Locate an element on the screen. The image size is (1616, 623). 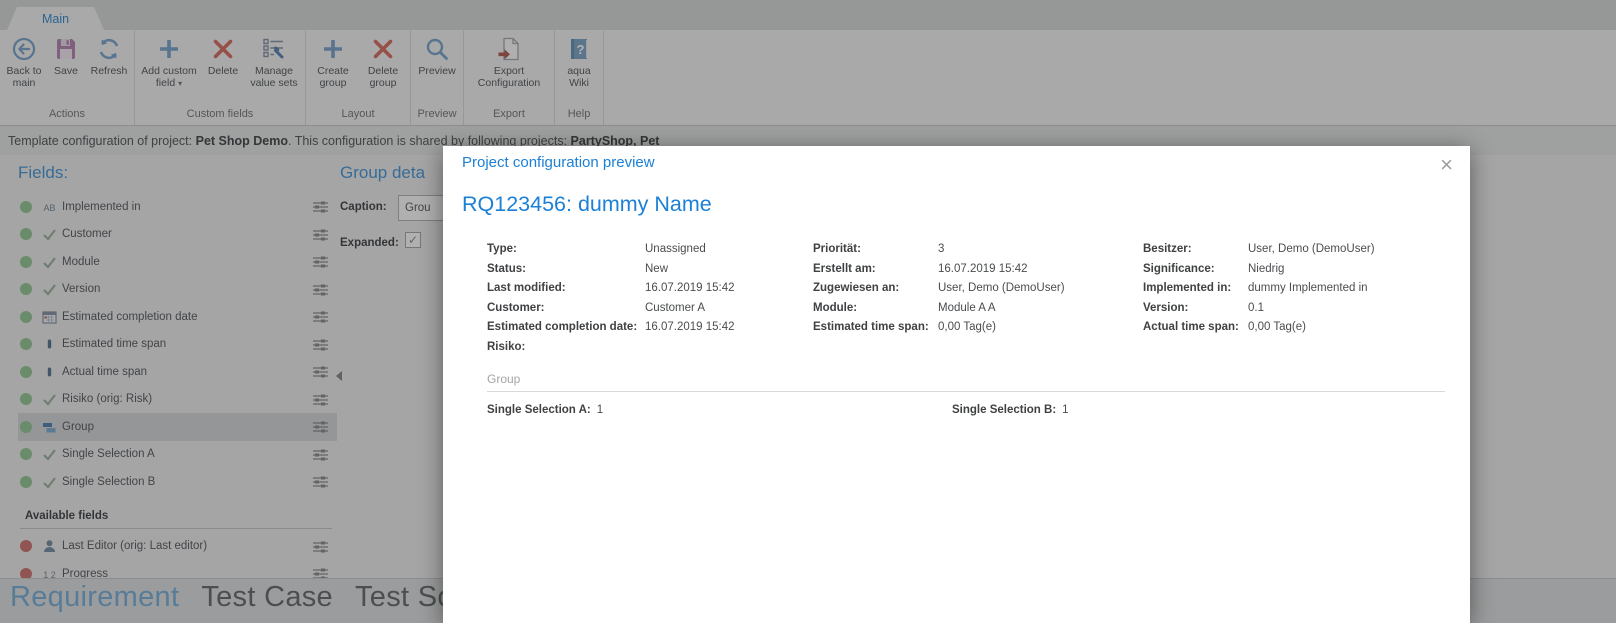
field-label: Zugewiesen an: is located at coordinates (856, 288).